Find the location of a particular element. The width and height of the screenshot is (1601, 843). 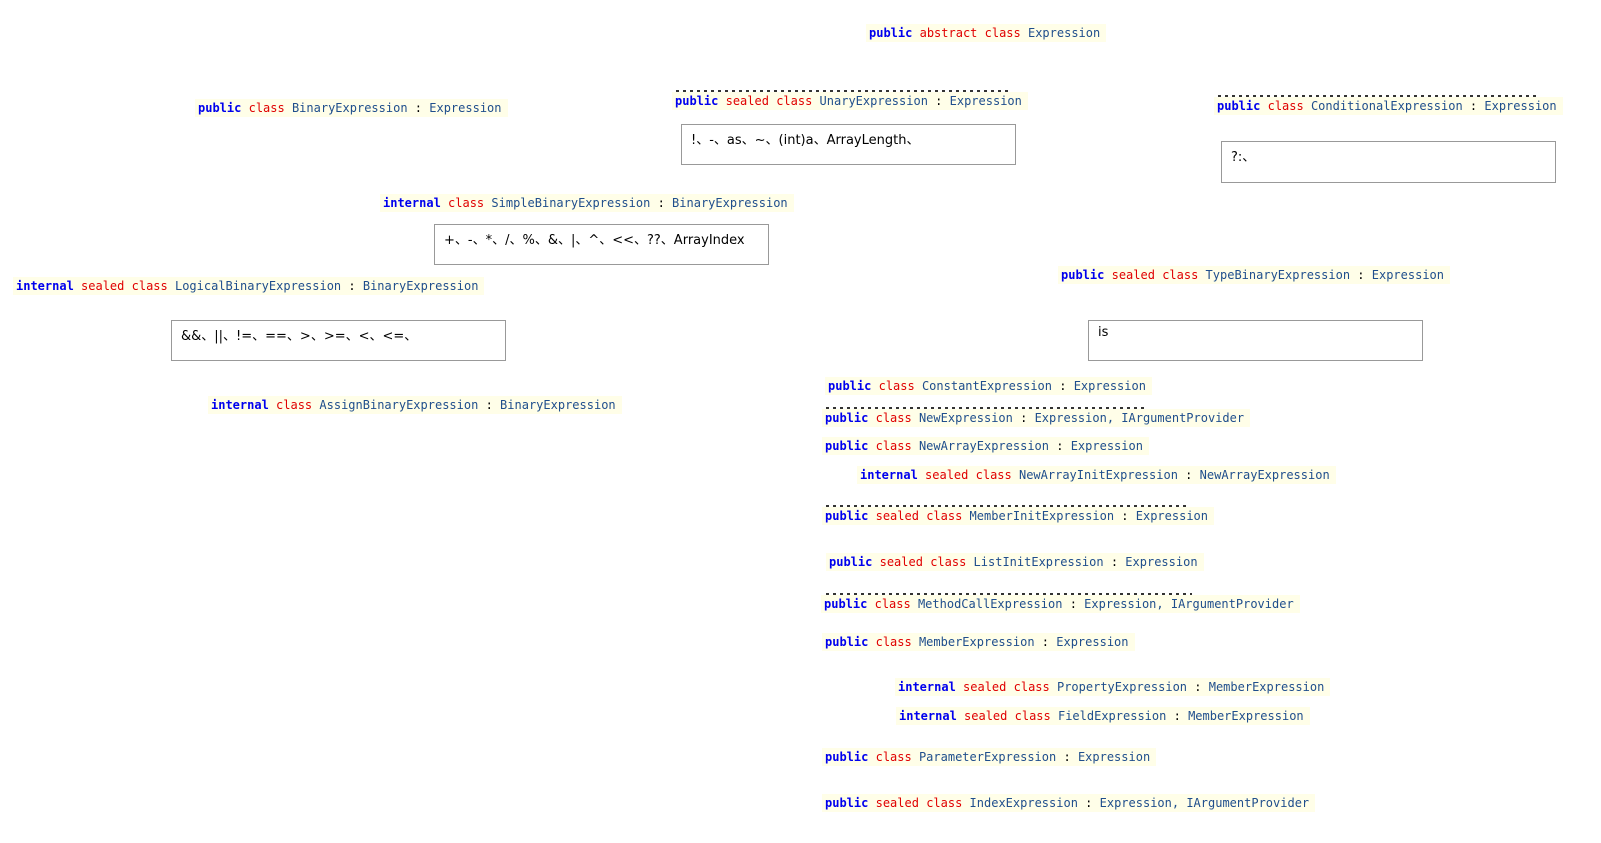

simple-binary-operators-box: +、-、*、/、%、&、|、^、<<、??、ArrayIndex is located at coordinates (601, 244).